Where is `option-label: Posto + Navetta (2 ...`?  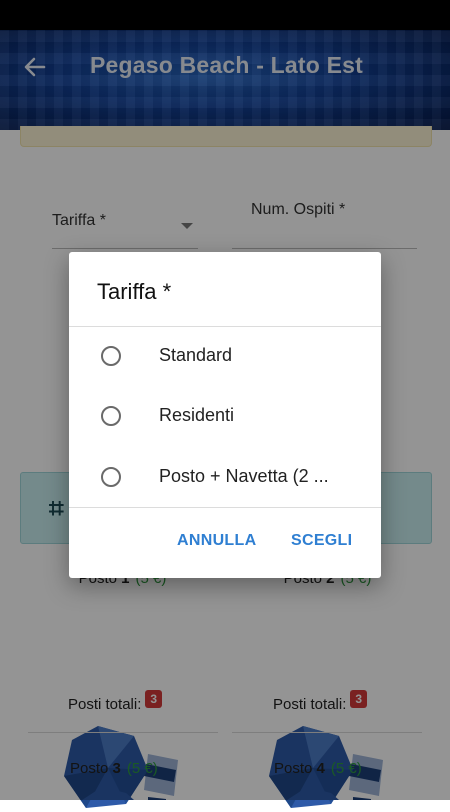 option-label: Posto + Navetta (2 ... is located at coordinates (244, 476).